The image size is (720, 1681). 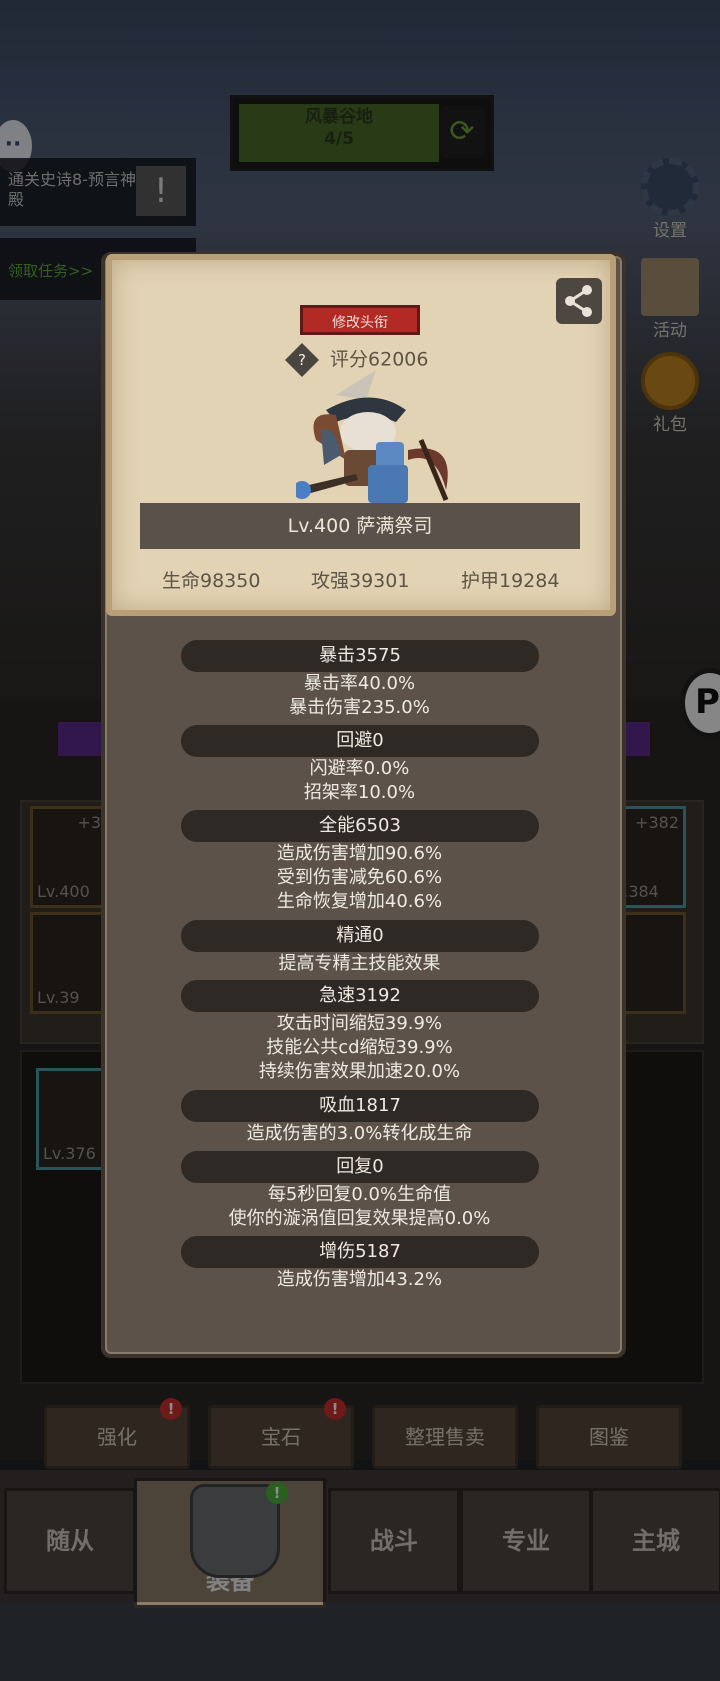 I want to click on edit-title-button: 修改头衔, so click(x=360, y=320).